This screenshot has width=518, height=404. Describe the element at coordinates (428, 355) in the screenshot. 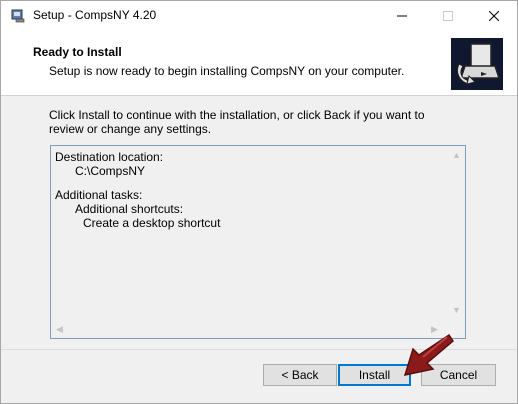

I see `pointer-arrow-icon` at that location.